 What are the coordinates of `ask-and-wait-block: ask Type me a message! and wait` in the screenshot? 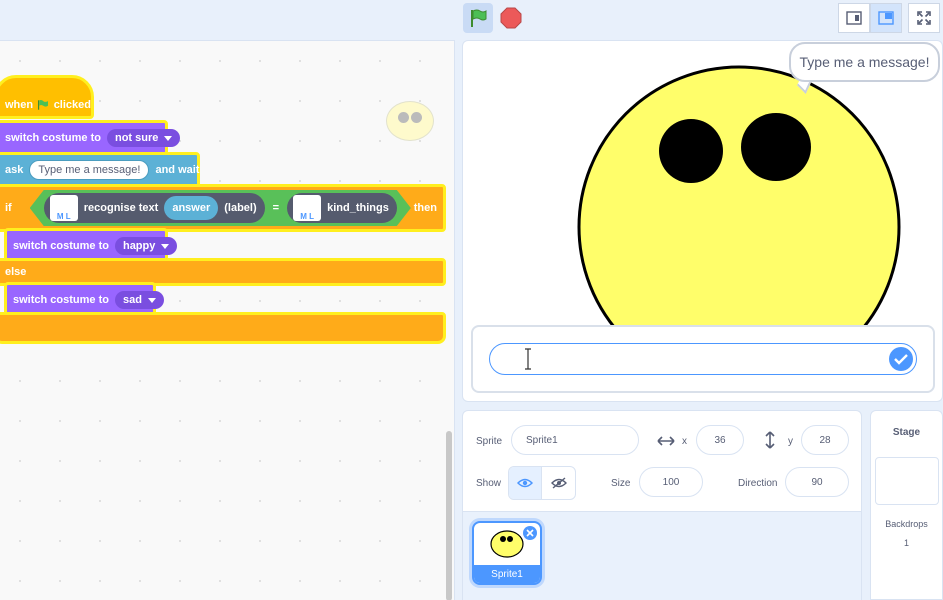 It's located at (100, 170).